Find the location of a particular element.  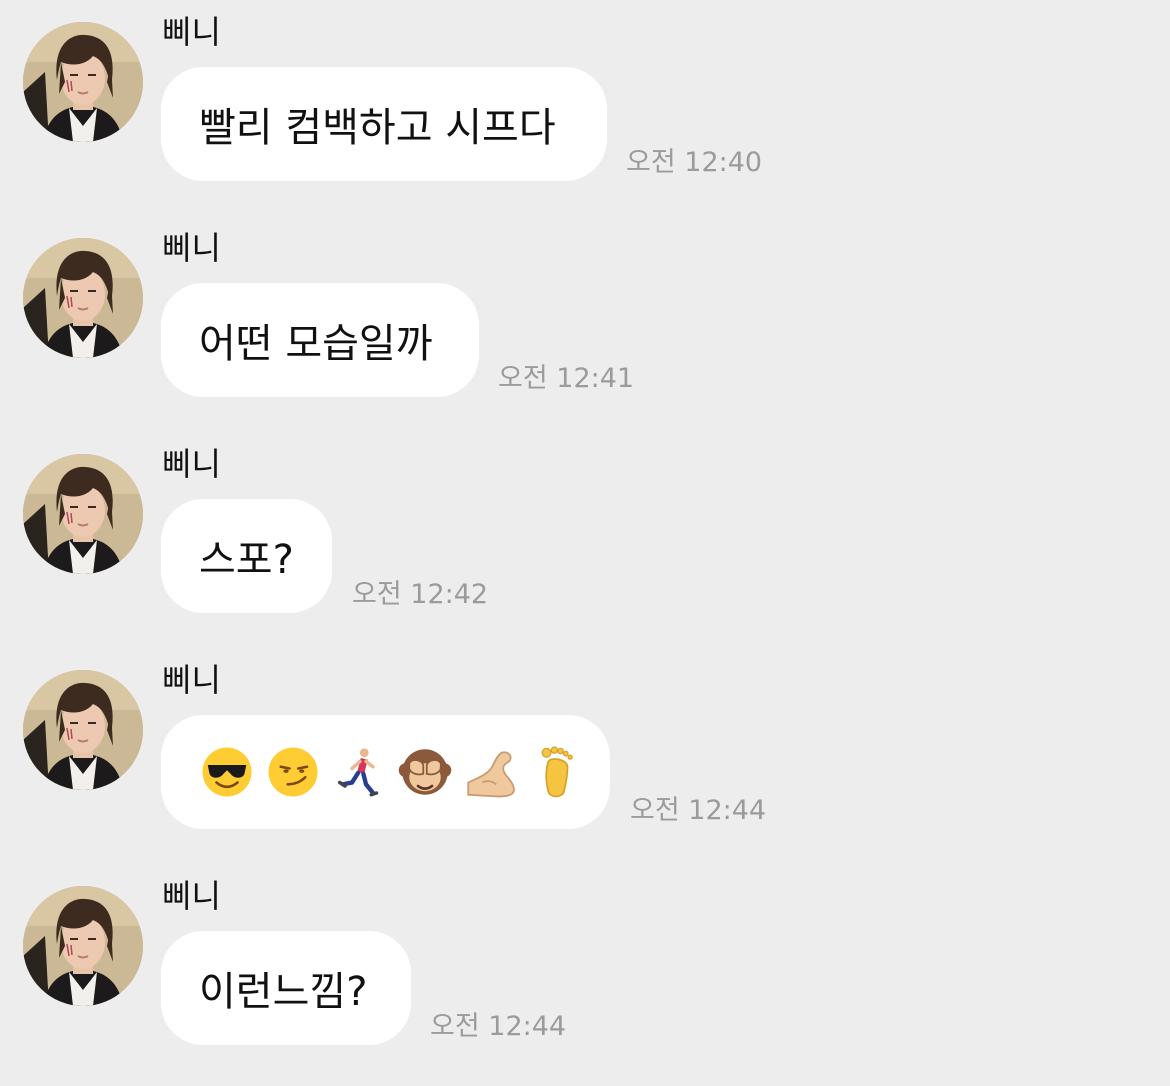

message-bubble is located at coordinates (385, 772).